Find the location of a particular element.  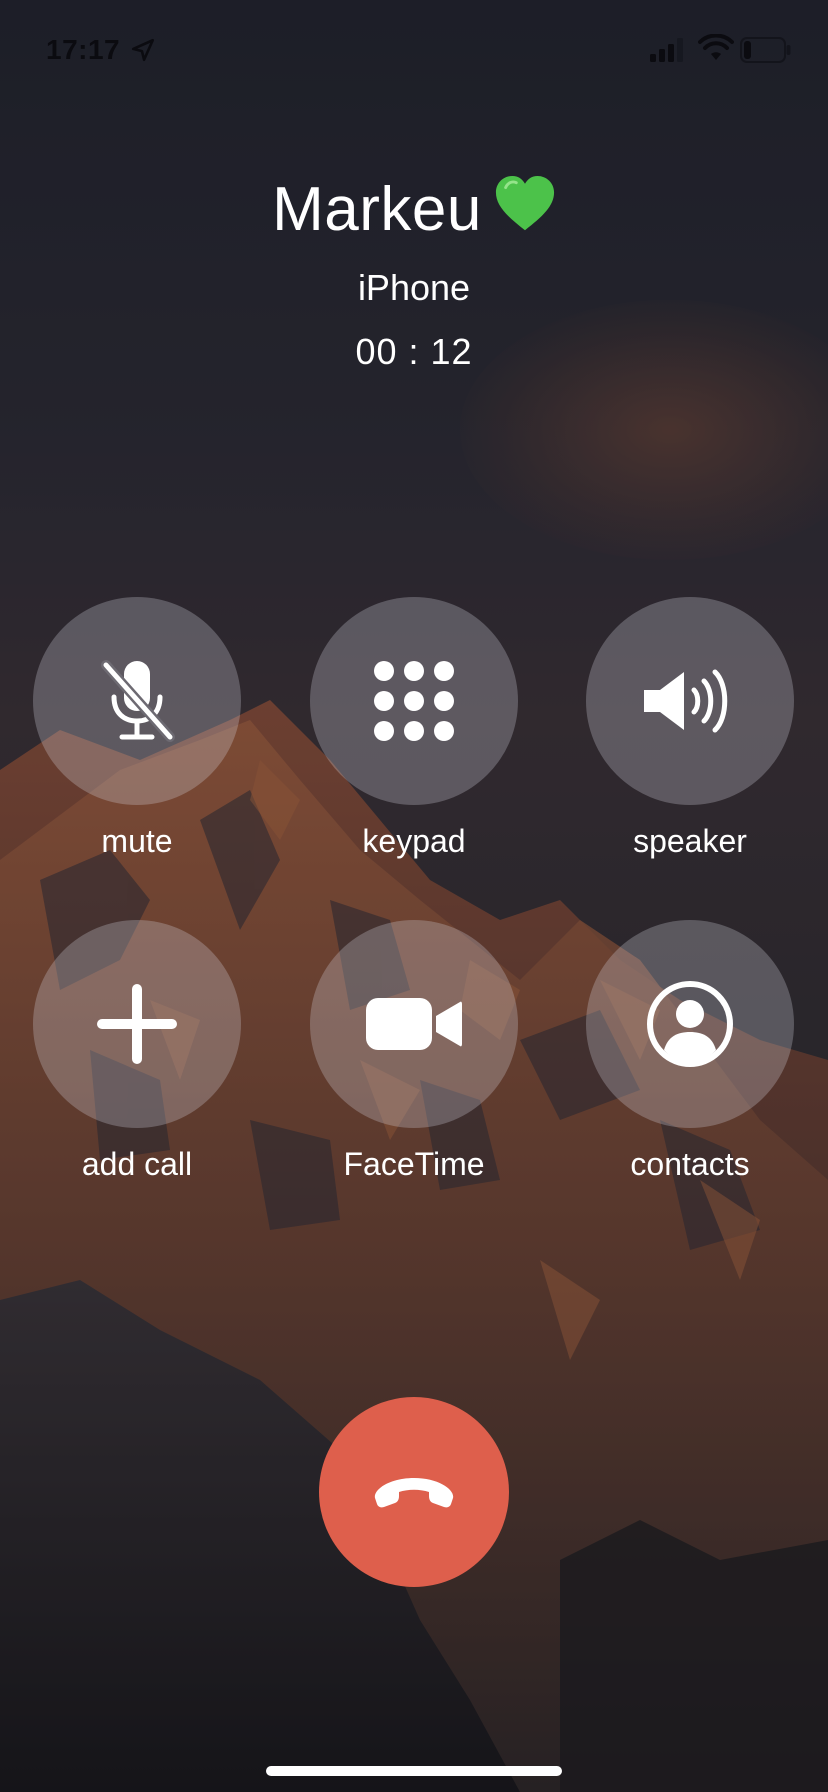

add-call-button: add call is located at coordinates (137, 1052).